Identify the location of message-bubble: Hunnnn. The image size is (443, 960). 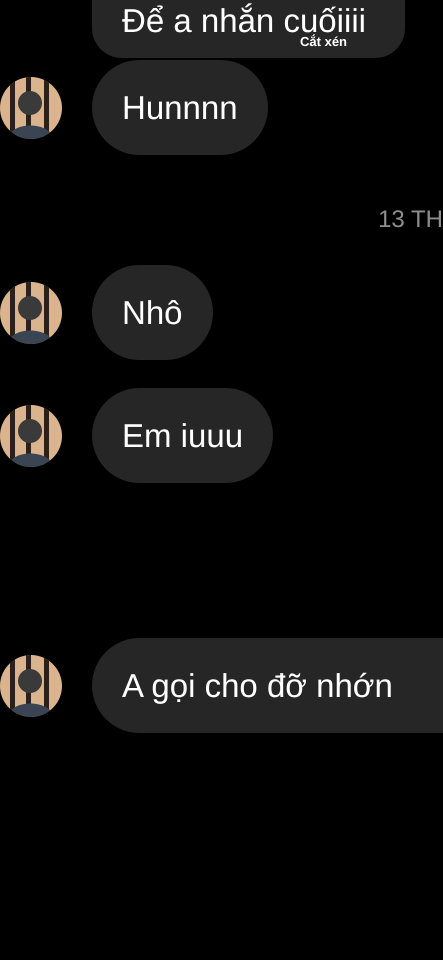
(180, 107).